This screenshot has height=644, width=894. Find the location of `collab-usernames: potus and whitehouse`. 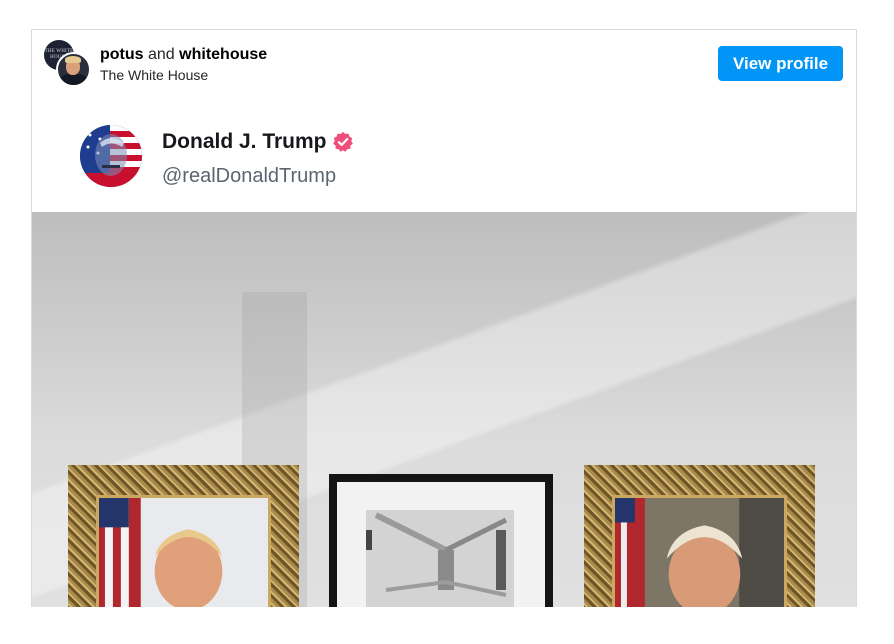

collab-usernames: potus and whitehouse is located at coordinates (183, 55).